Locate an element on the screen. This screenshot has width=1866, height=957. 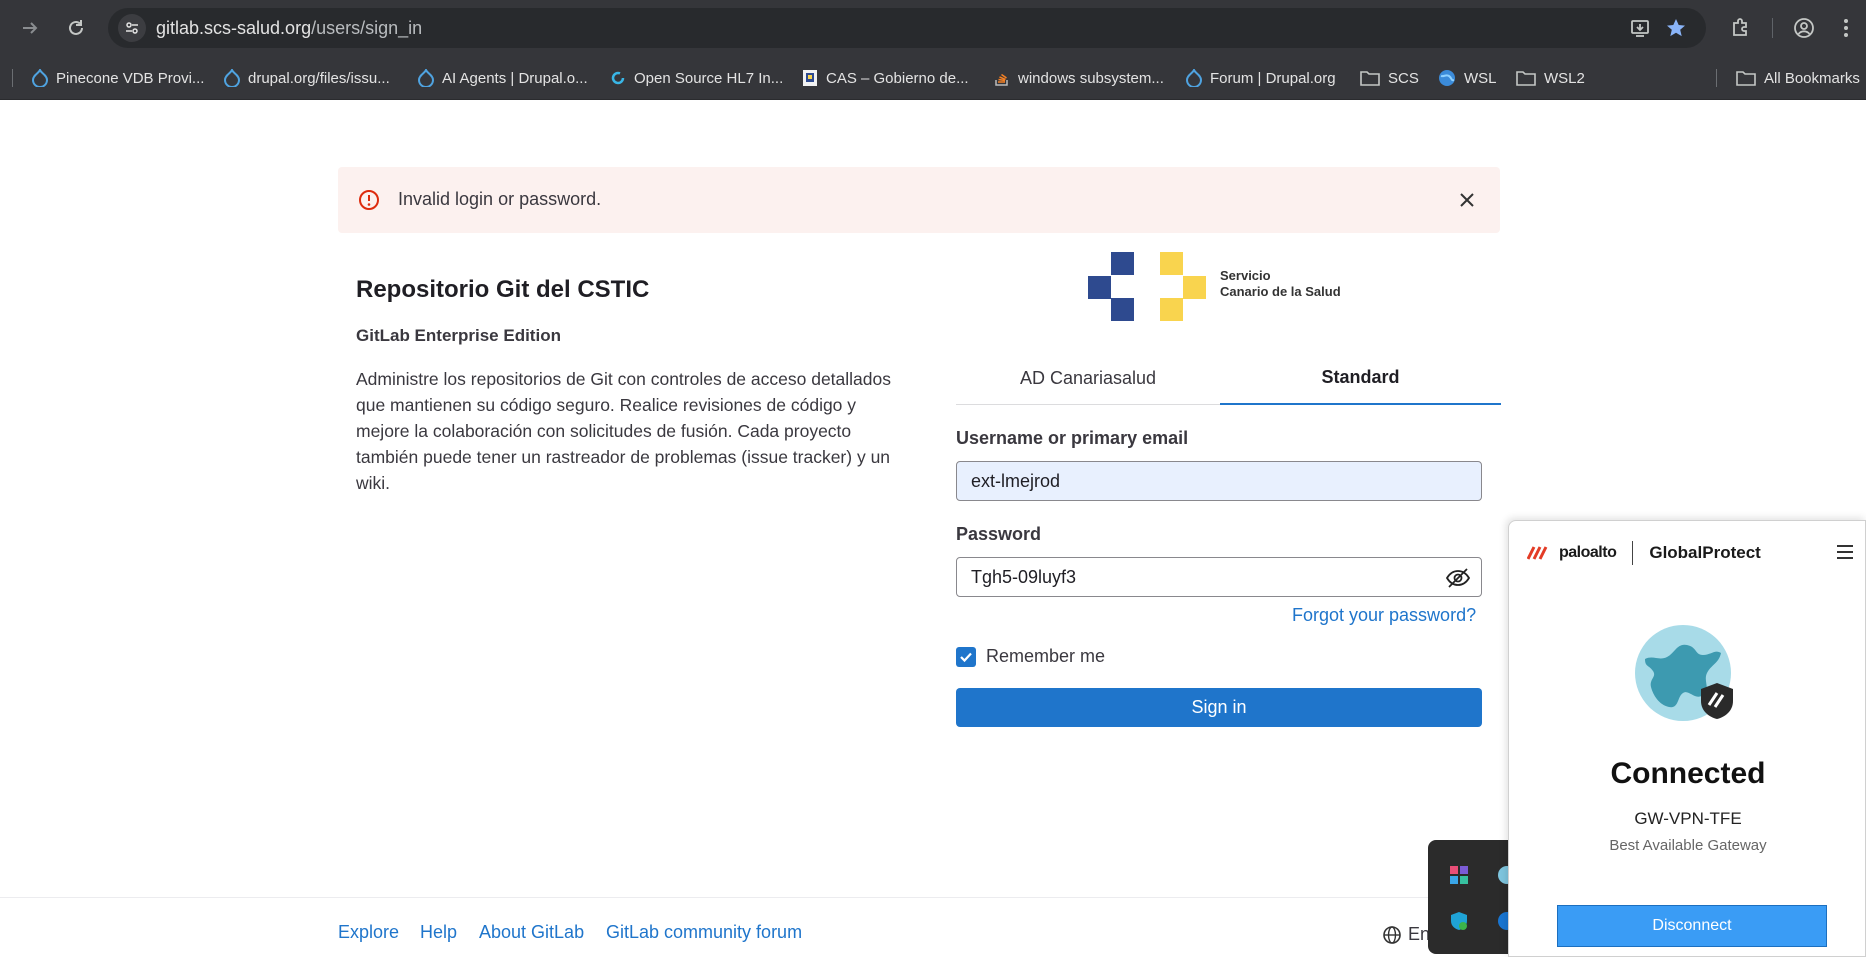
site-info-icon is located at coordinates (132, 28).